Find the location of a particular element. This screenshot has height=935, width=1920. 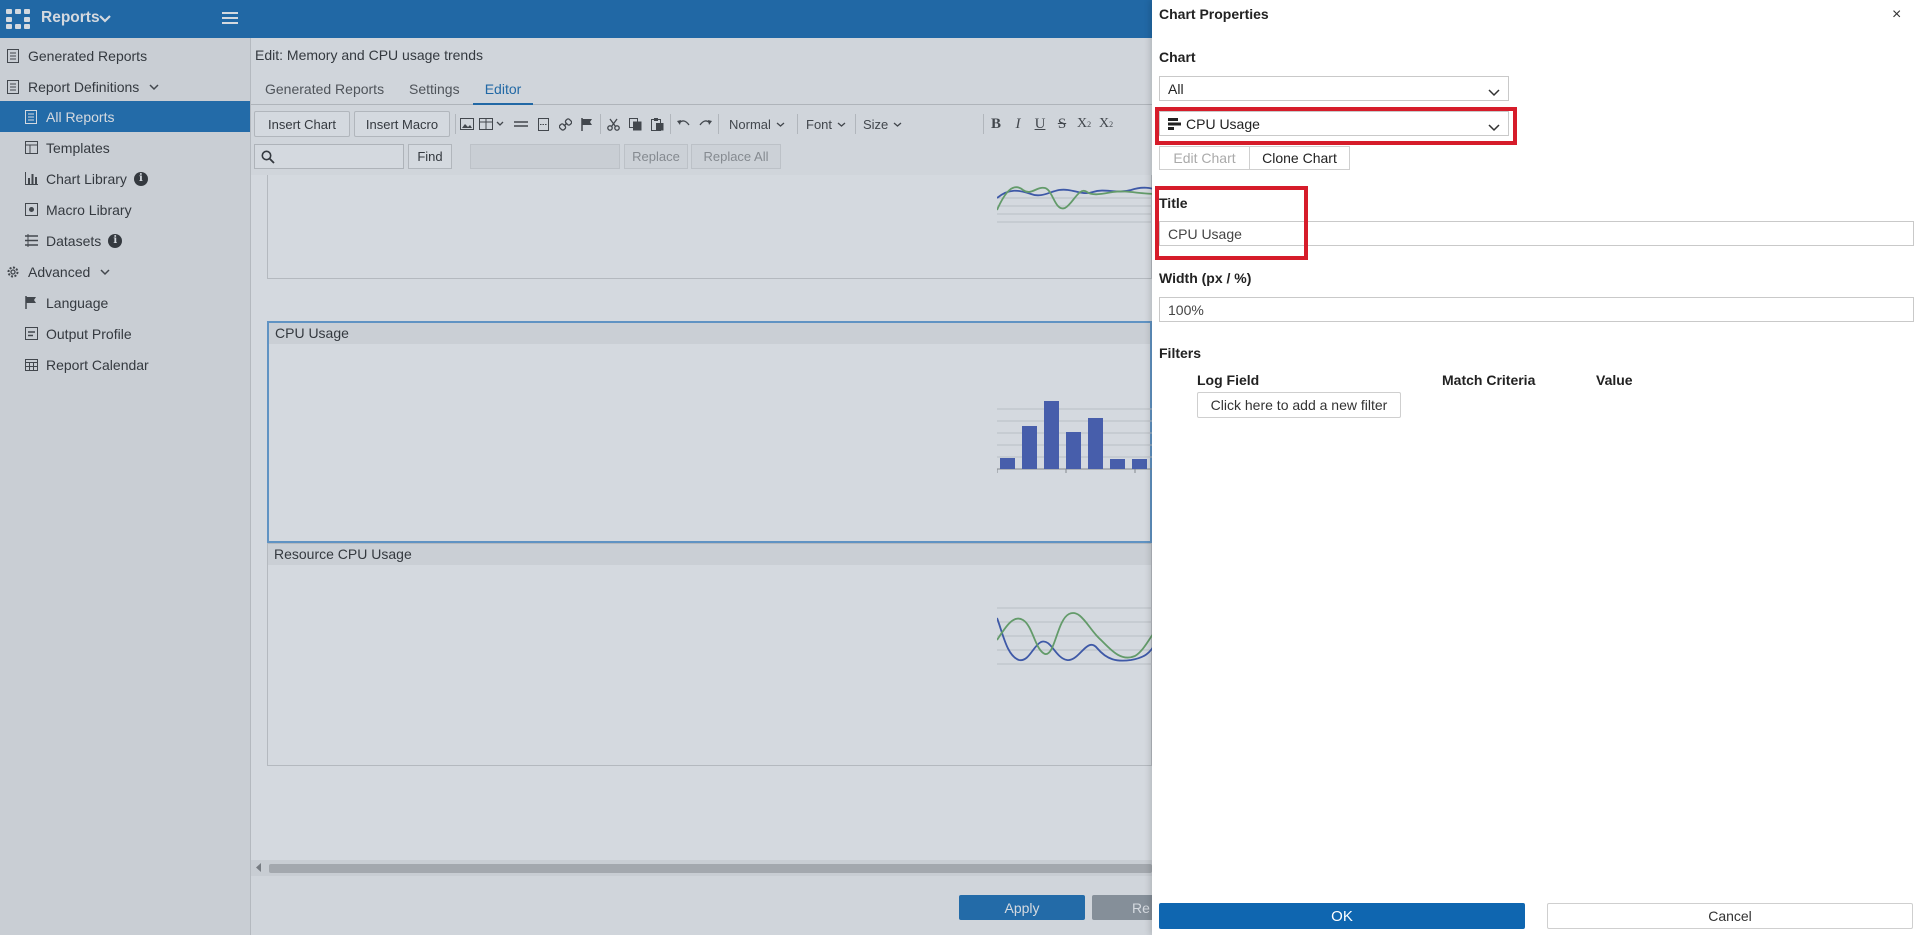

chart-label: Chart is located at coordinates (1177, 57).